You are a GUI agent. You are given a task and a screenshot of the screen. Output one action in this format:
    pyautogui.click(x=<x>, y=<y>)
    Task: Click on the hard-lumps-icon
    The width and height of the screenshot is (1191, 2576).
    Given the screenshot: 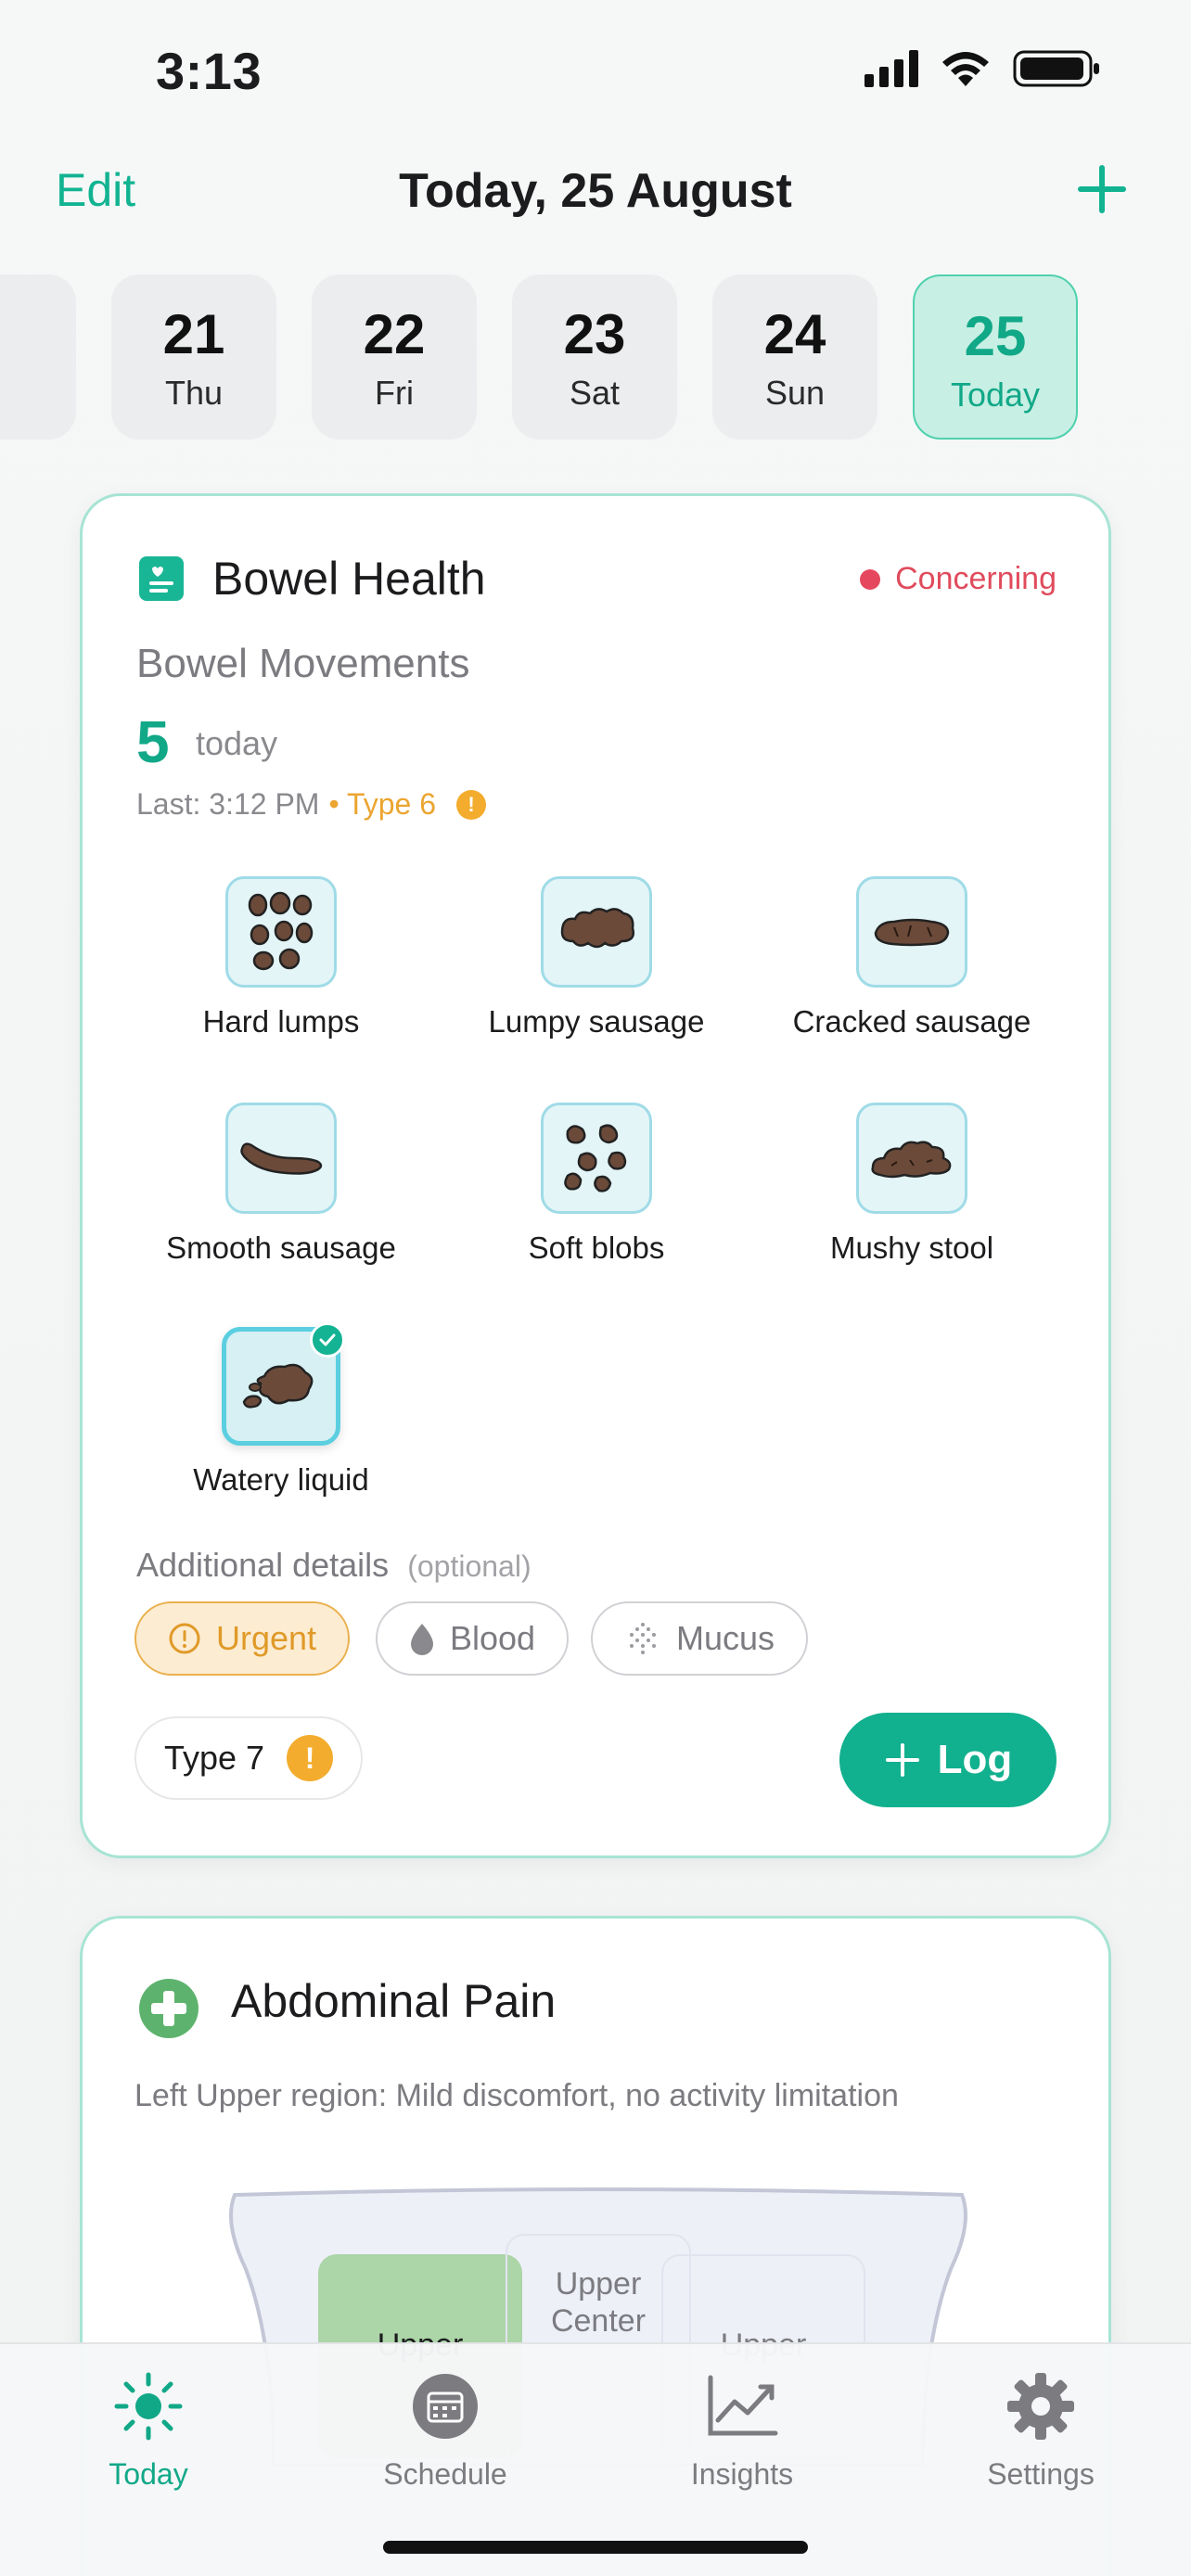 What is the action you would take?
    pyautogui.click(x=281, y=932)
    